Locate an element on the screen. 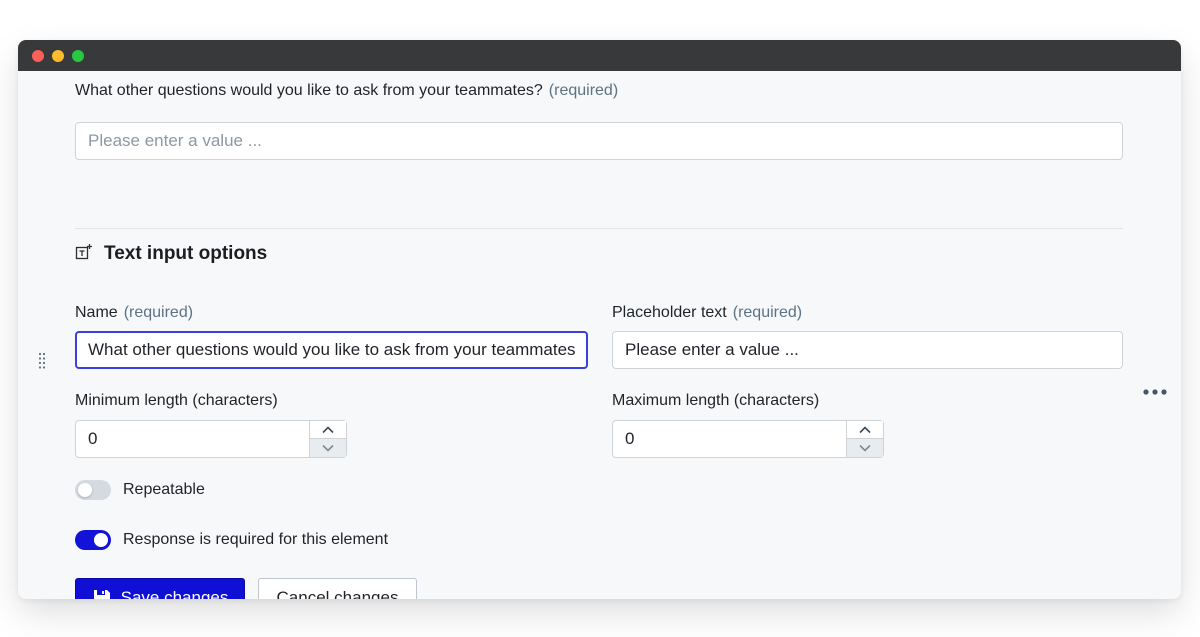 This screenshot has width=1200, height=637. min-length-input is located at coordinates (211, 439).